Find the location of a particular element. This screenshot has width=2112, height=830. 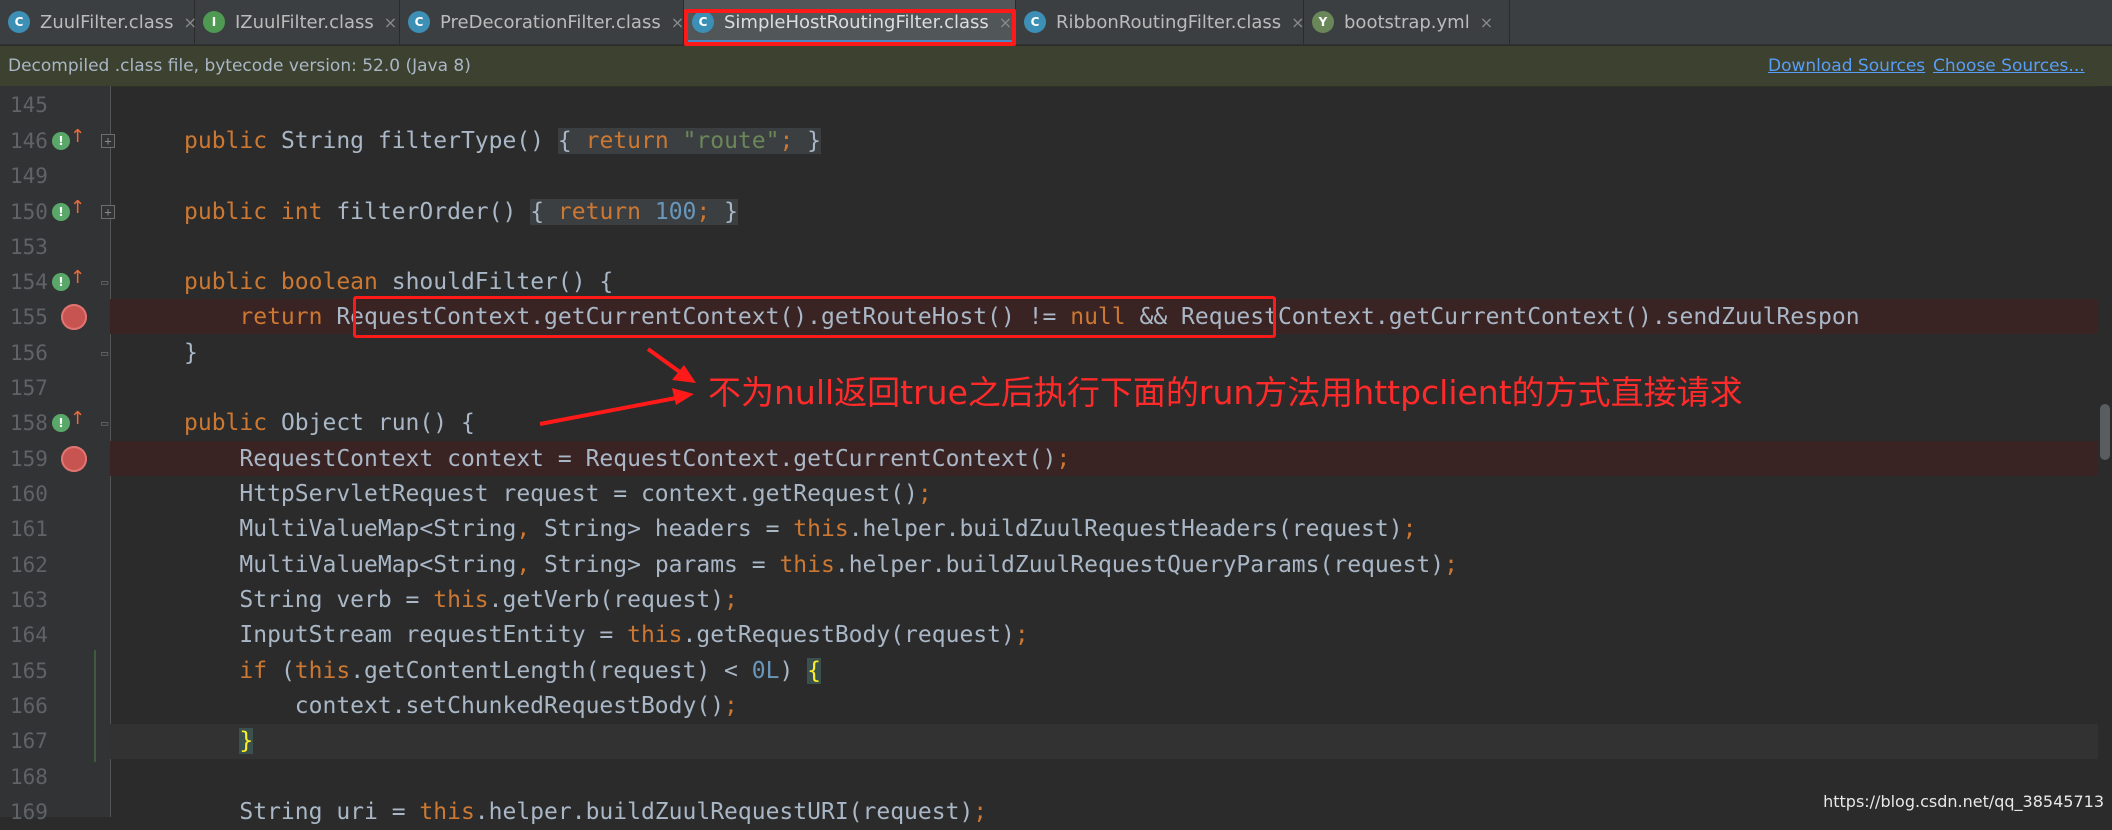

code-text: public Object run() { is located at coordinates (329, 423).